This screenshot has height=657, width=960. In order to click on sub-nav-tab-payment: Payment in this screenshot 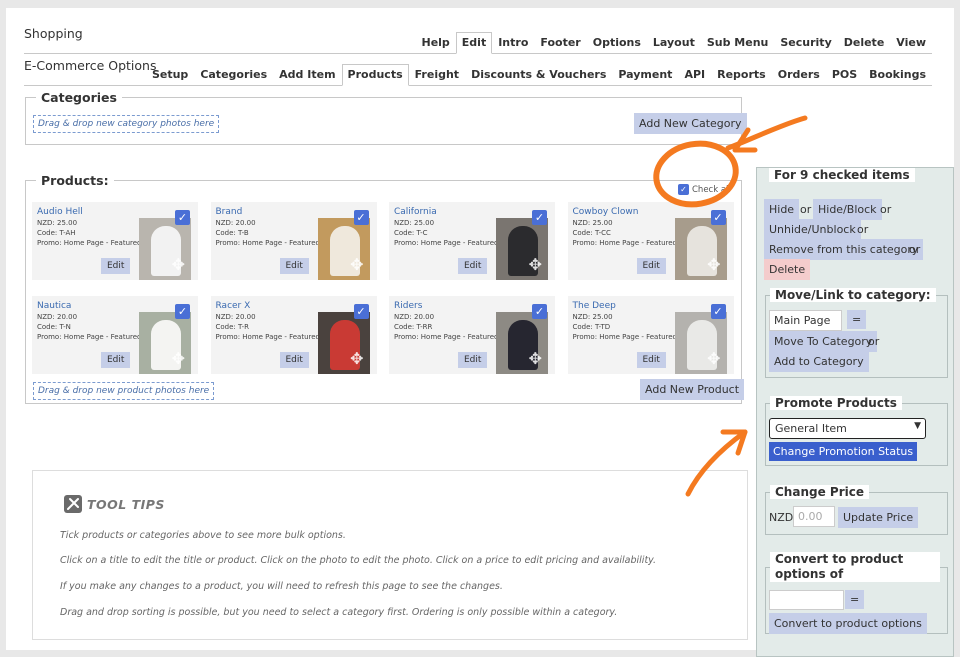, I will do `click(645, 75)`.